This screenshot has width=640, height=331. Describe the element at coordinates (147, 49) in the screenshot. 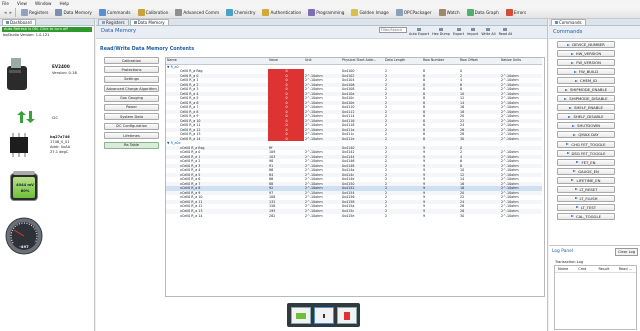

I see `data-memory-title: Read/Write Data Memory Contents` at that location.